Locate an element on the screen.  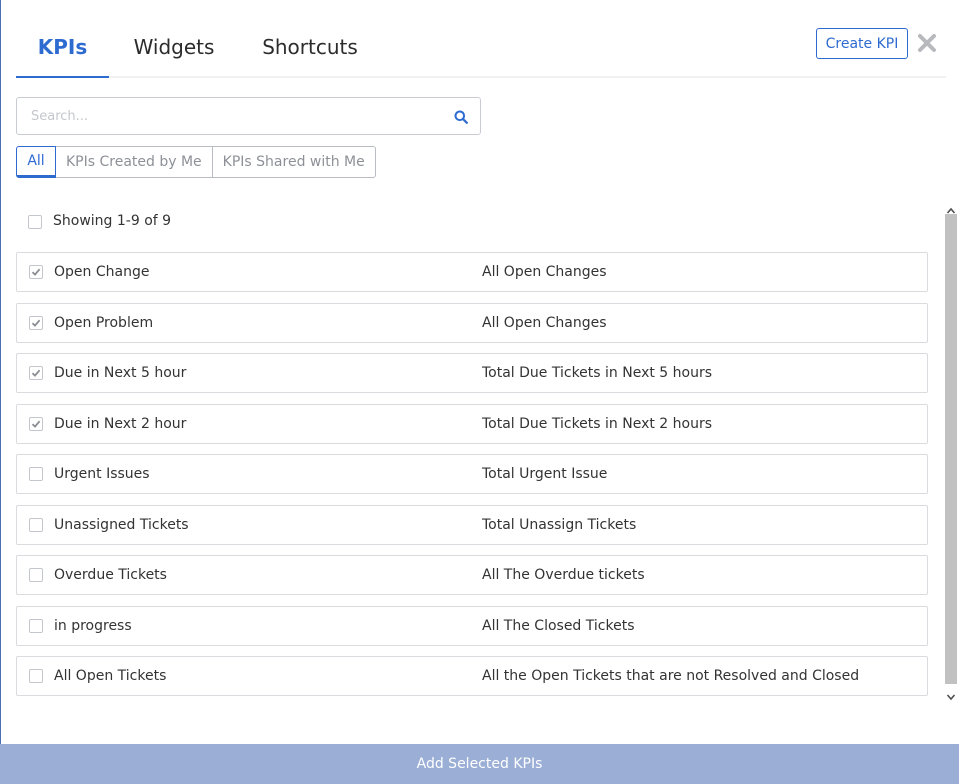
create-kpi-button: Create KPI is located at coordinates (862, 43).